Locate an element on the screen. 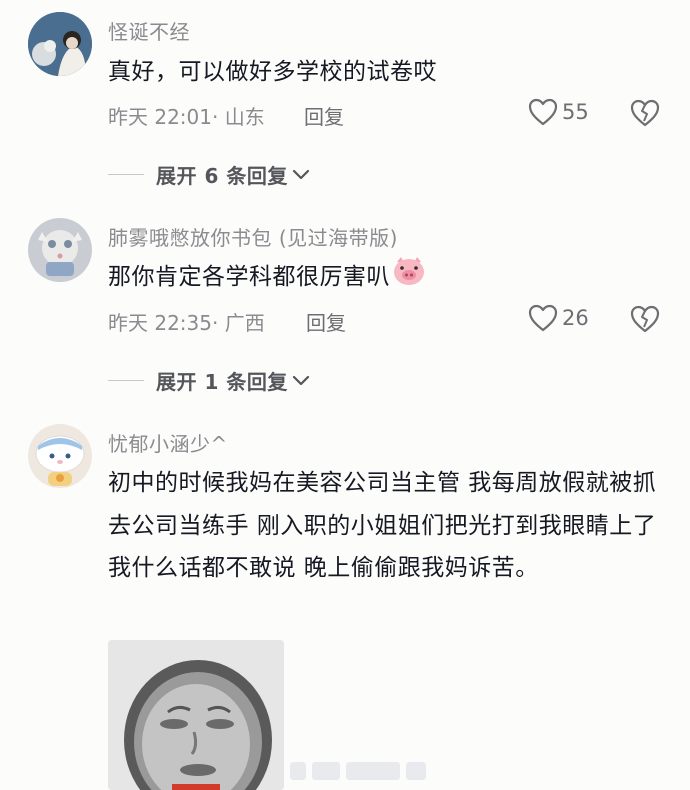 Image resolution: width=690 pixels, height=790 pixels. like-count: 55 is located at coordinates (575, 112).